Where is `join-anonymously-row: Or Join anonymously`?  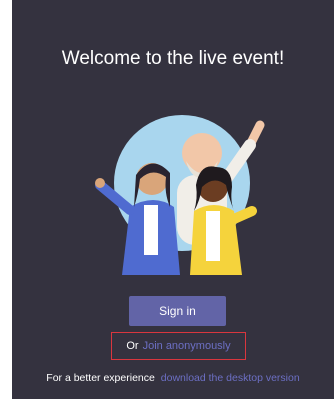
join-anonymously-row: Or Join anonymously is located at coordinates (178, 346).